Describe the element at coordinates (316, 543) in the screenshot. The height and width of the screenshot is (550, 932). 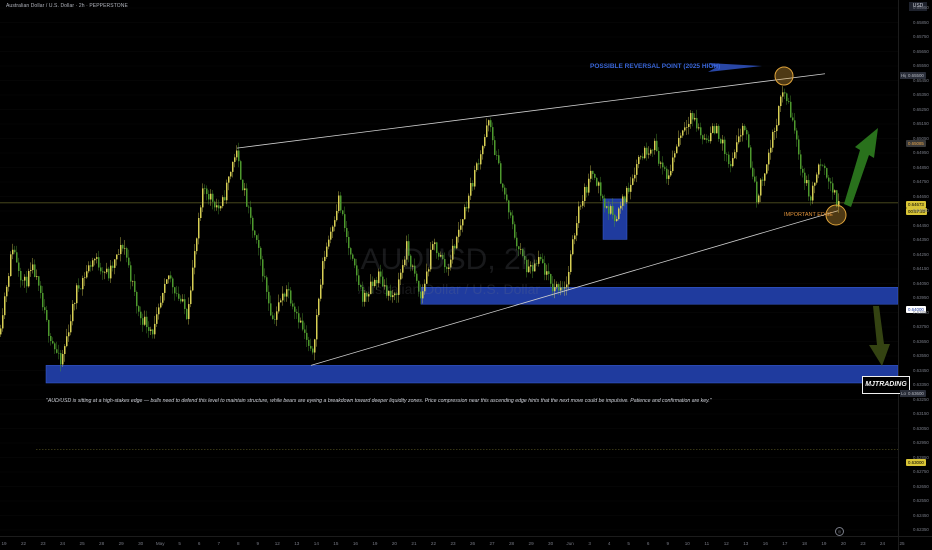
I see `time-tick-label: 14` at that location.